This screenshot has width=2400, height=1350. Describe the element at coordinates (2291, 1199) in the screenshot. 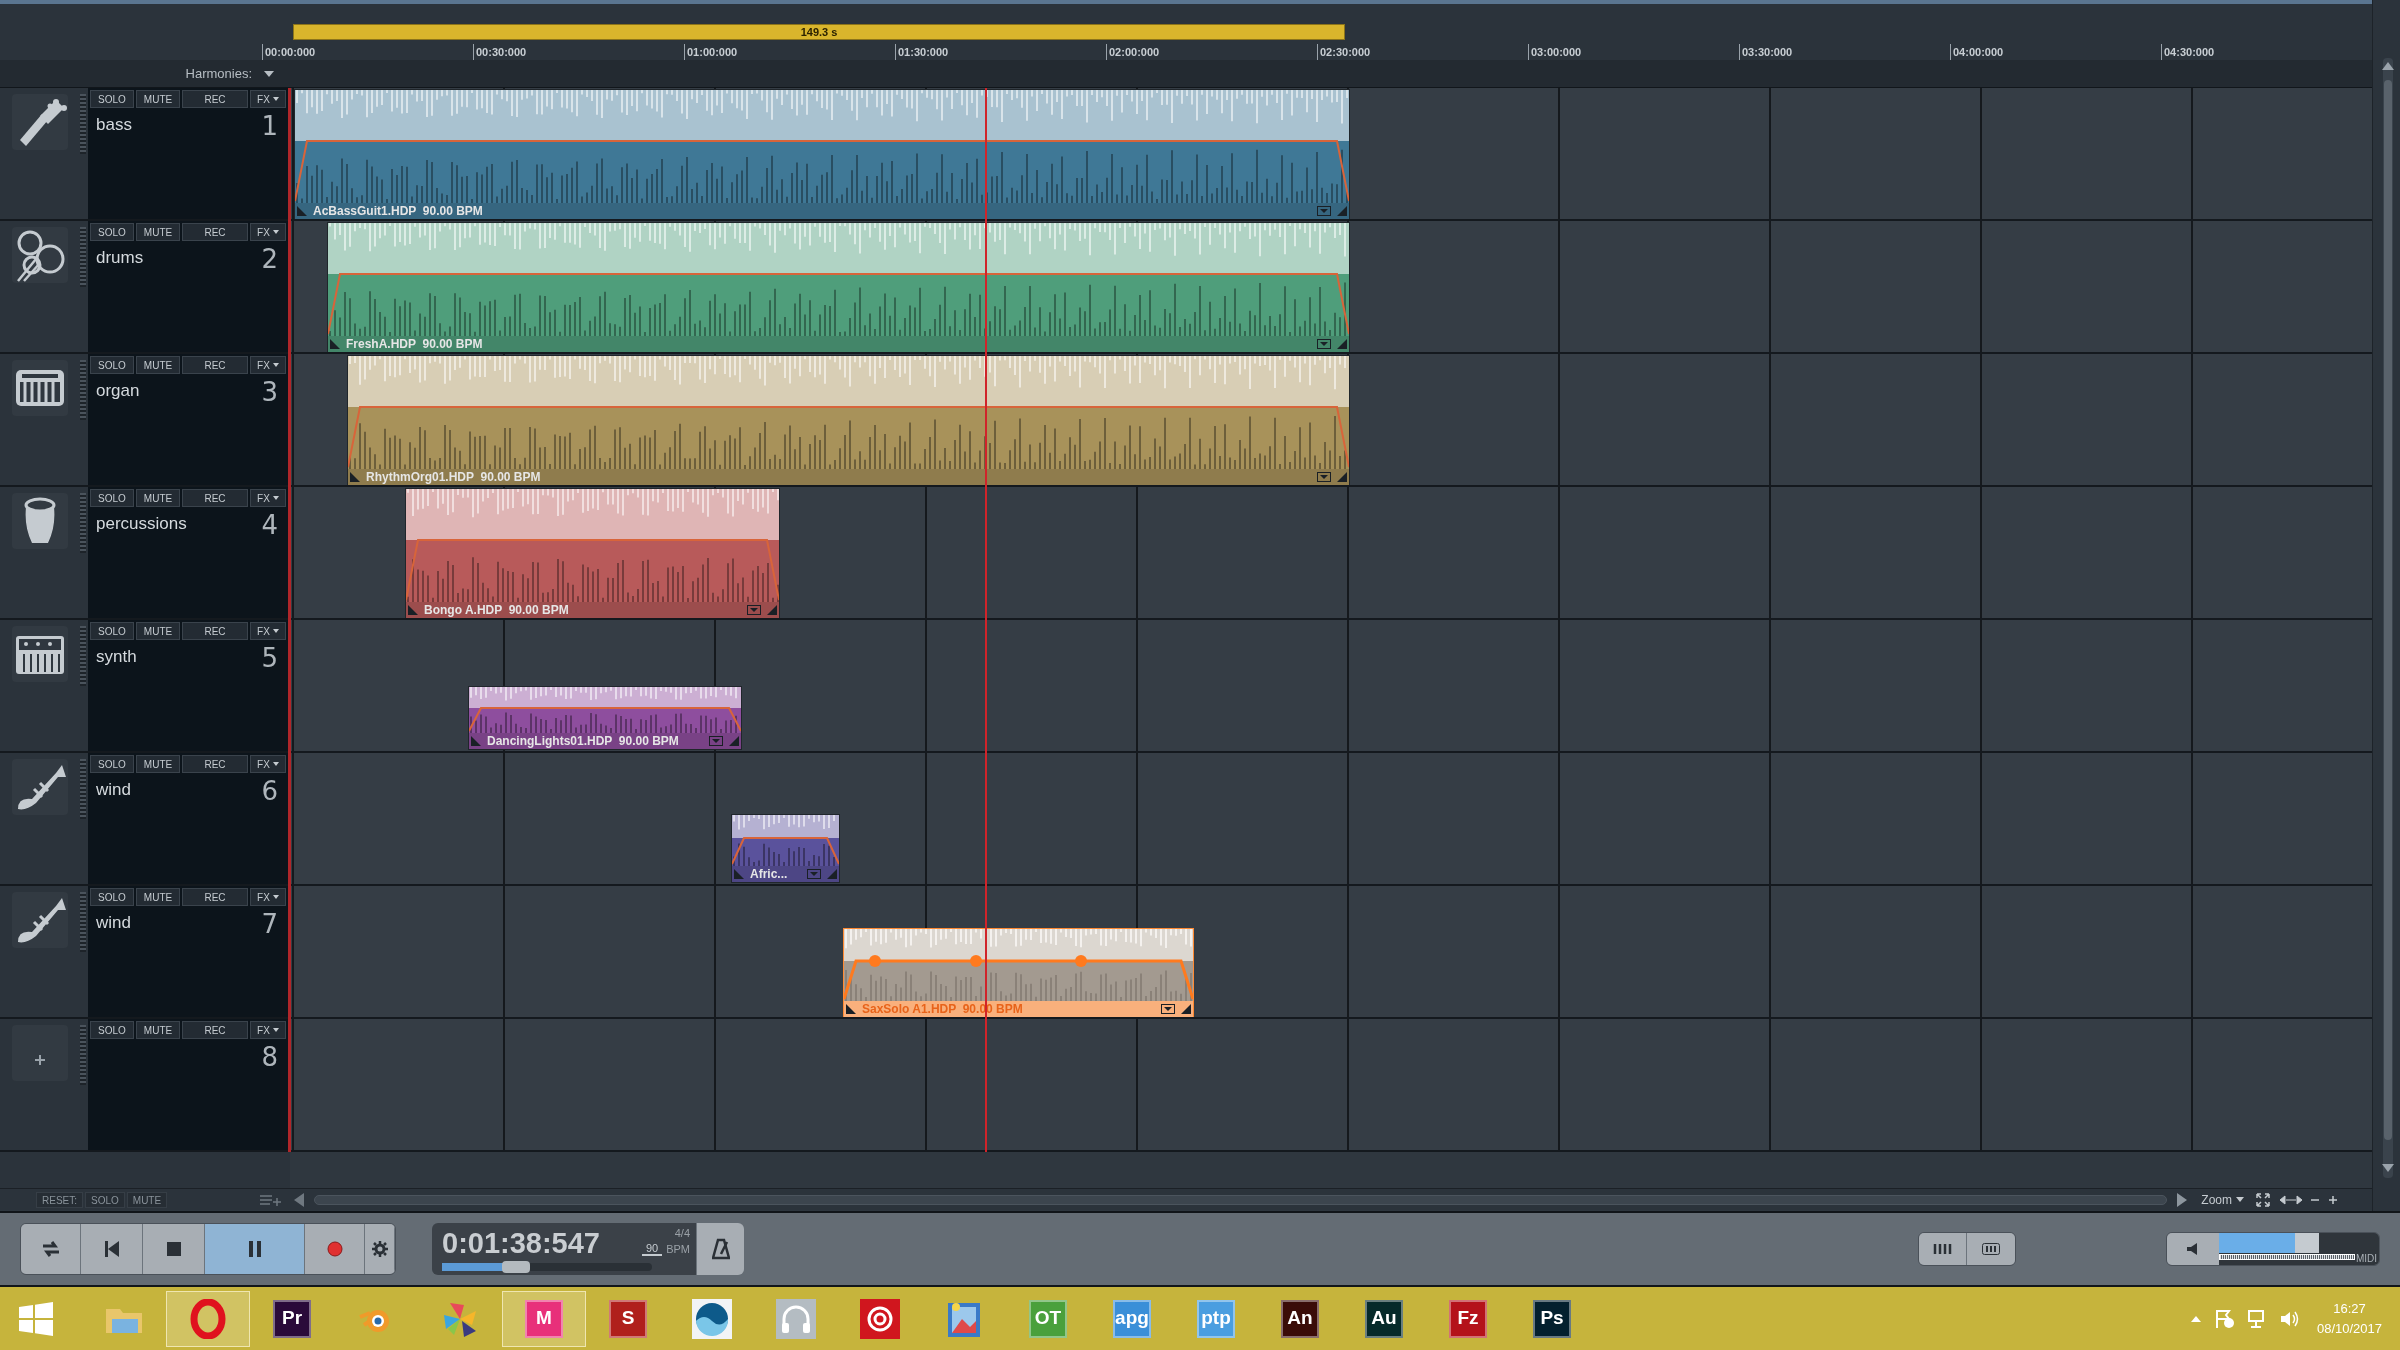

I see `horizontal-zoom-icon` at that location.